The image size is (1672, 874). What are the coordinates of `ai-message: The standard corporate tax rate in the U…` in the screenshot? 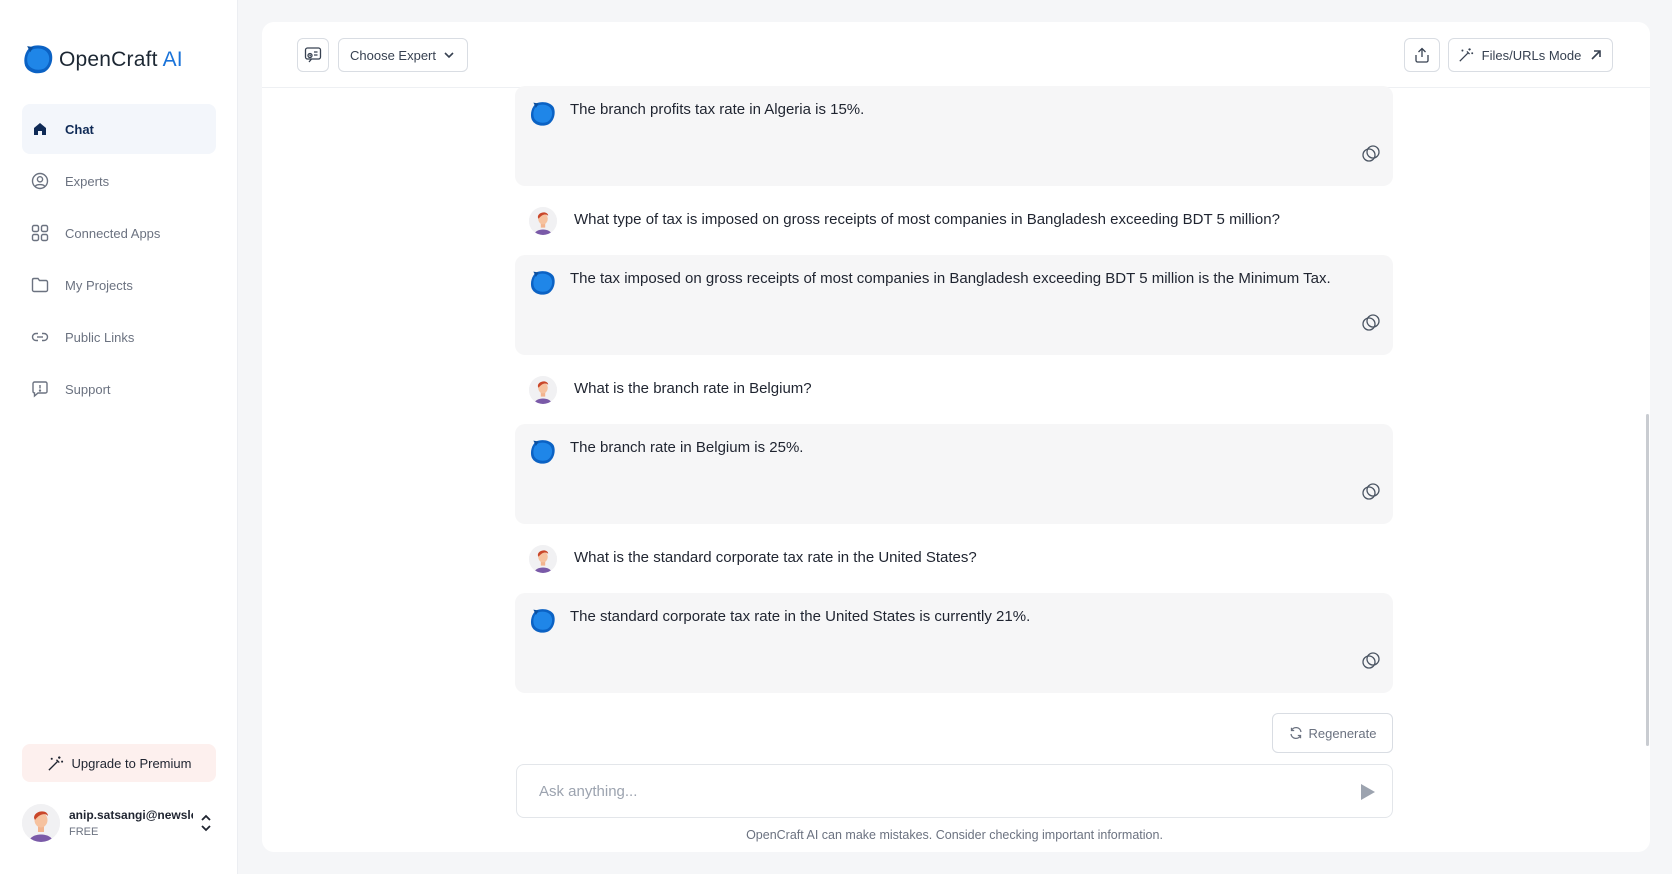 It's located at (954, 643).